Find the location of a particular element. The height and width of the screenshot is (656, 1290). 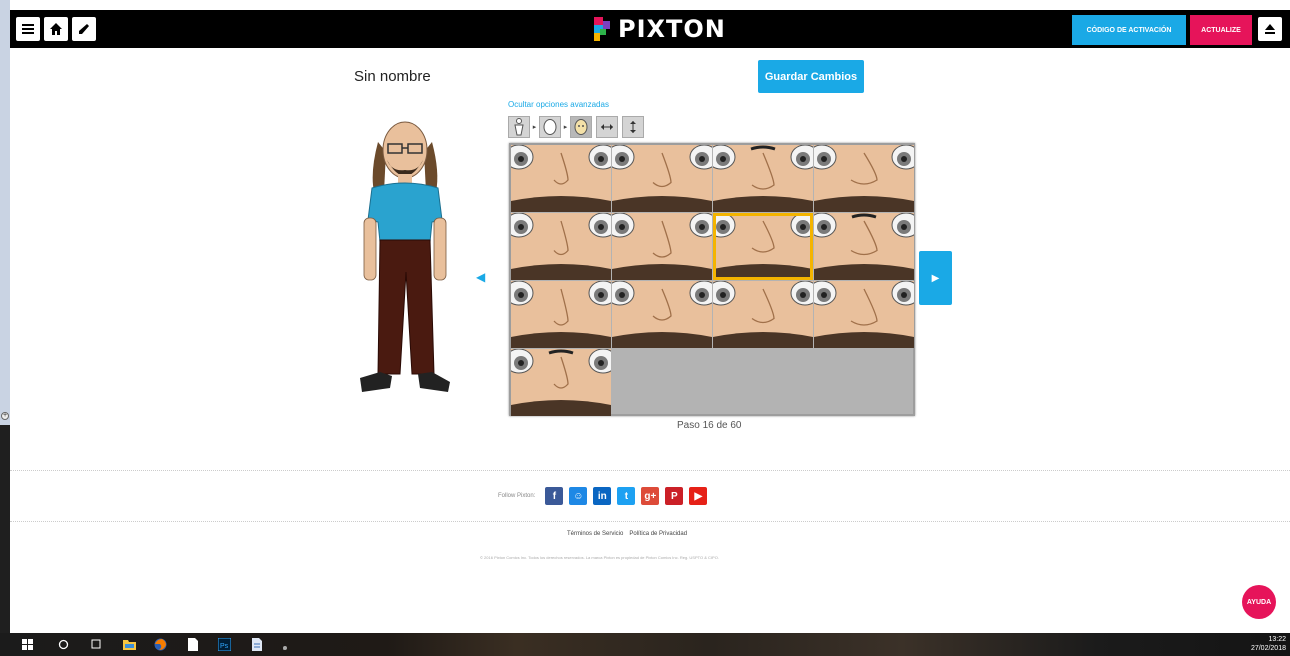

linkedin-icon: in is located at coordinates (602, 496).